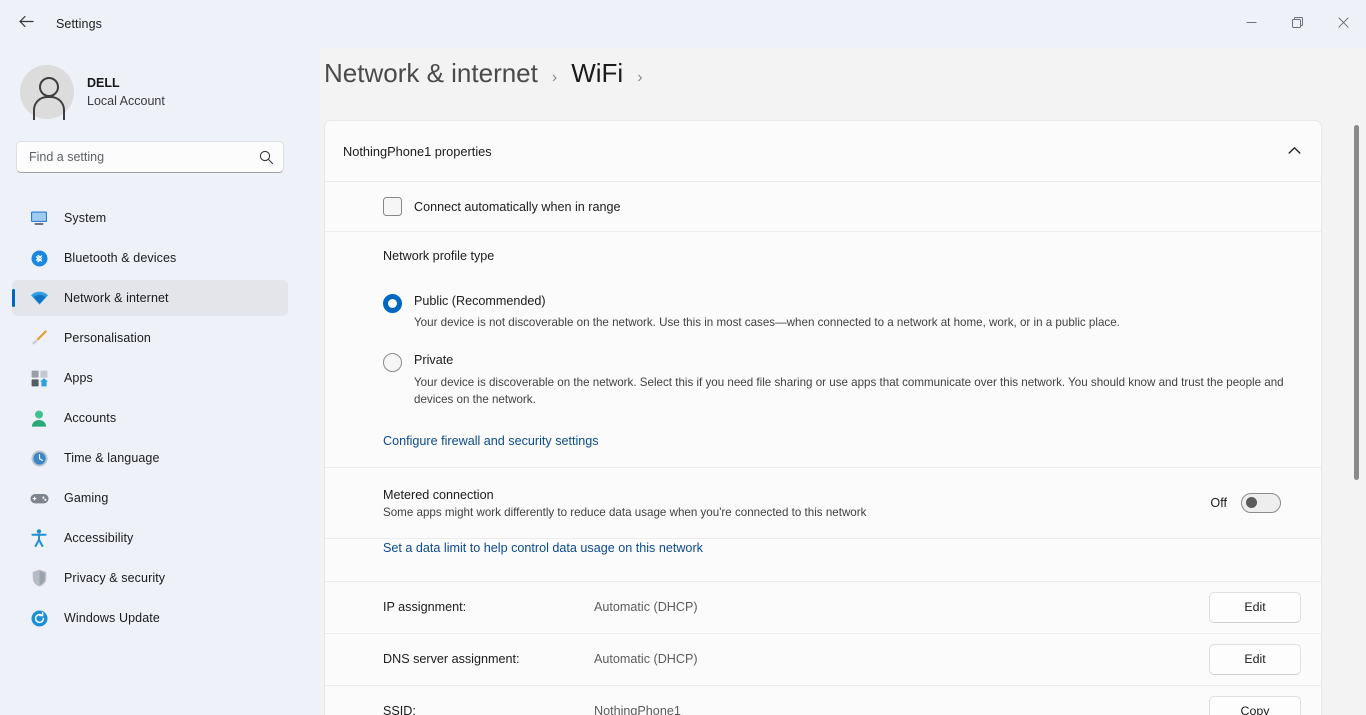 The image size is (1366, 715). I want to click on sidebar-item-label: Windows Update, so click(112, 618).